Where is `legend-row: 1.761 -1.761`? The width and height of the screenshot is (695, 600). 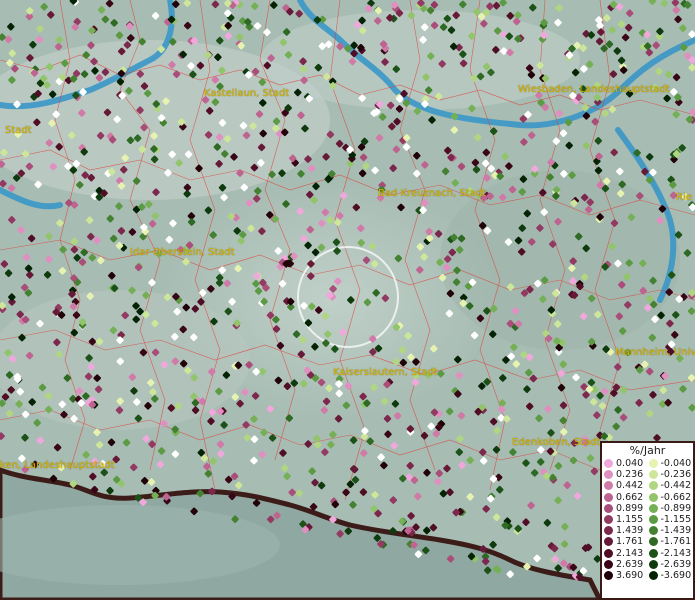
legend-row: 1.761 -1.761 is located at coordinates (648, 541).